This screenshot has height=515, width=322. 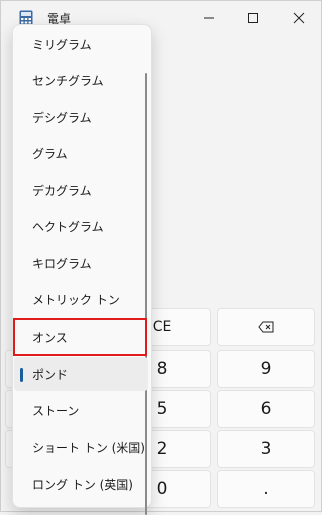 What do you see at coordinates (50, 374) in the screenshot?
I see `unit-option-label: ポンド` at bounding box center [50, 374].